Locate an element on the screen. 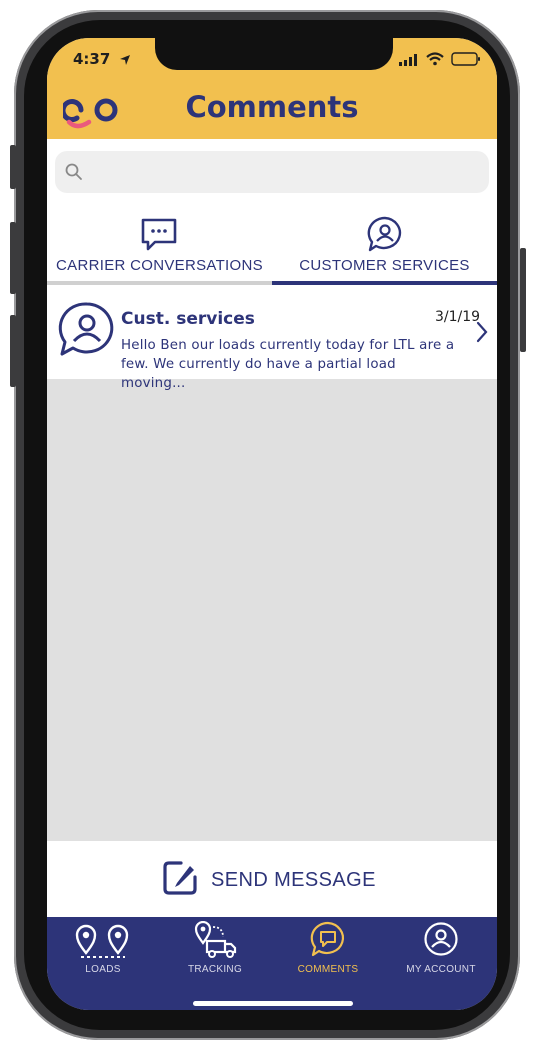  search-bar is located at coordinates (272, 173).